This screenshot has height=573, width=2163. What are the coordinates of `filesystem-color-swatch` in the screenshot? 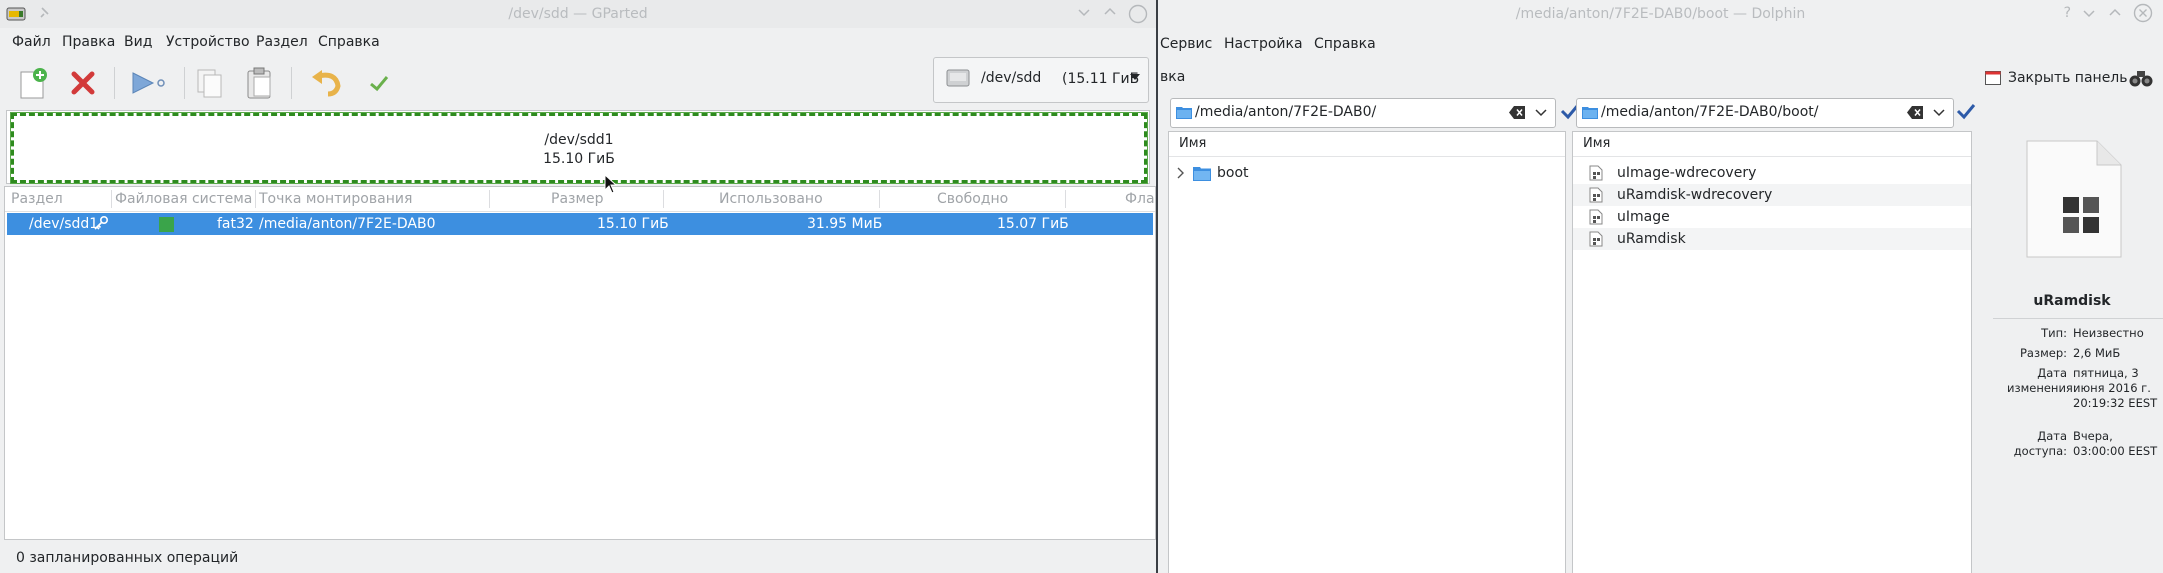 It's located at (166, 224).